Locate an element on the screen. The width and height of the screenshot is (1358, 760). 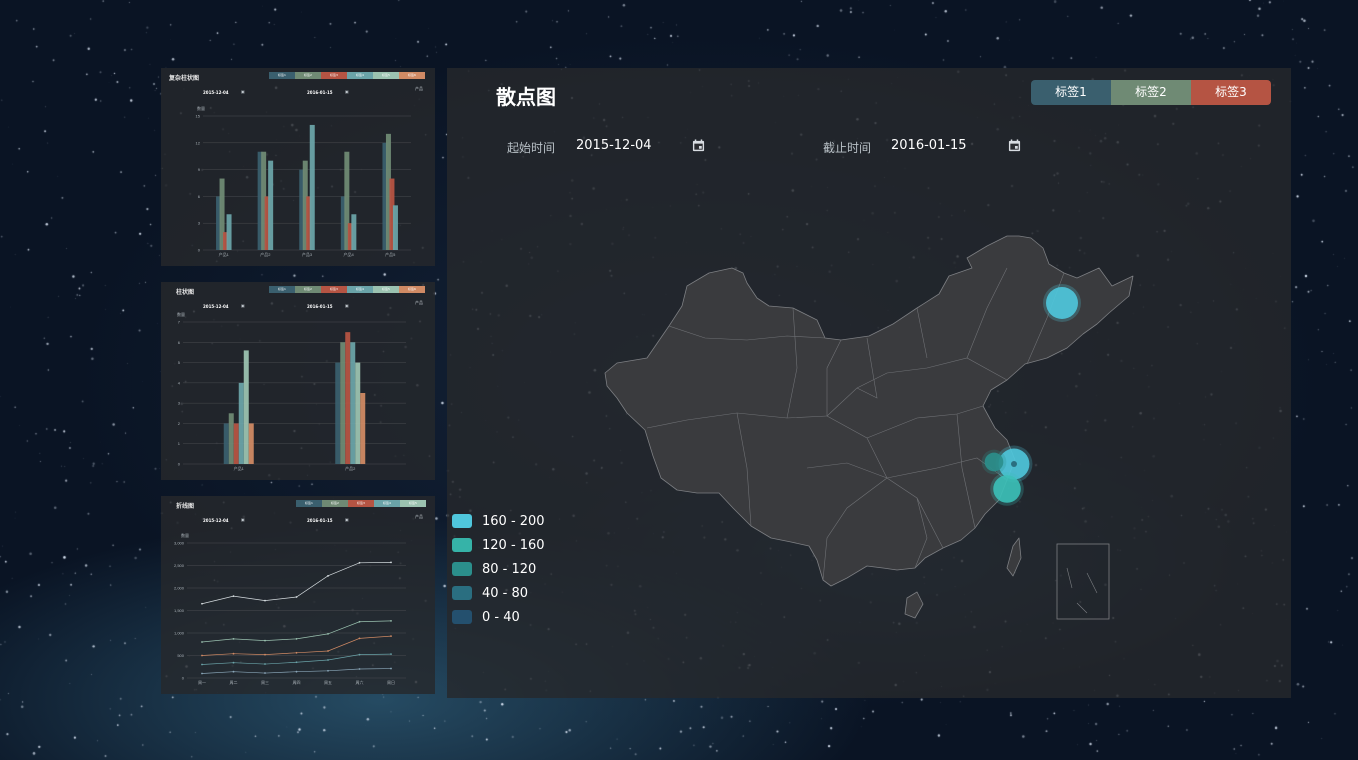
y-tick-label: 1,000 is located at coordinates (179, 633).